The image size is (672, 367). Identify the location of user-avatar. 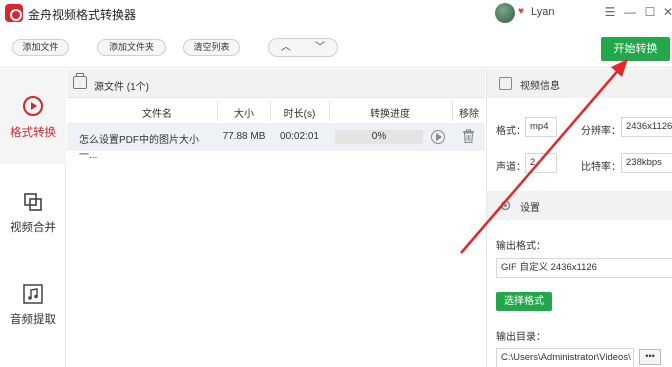
(505, 13).